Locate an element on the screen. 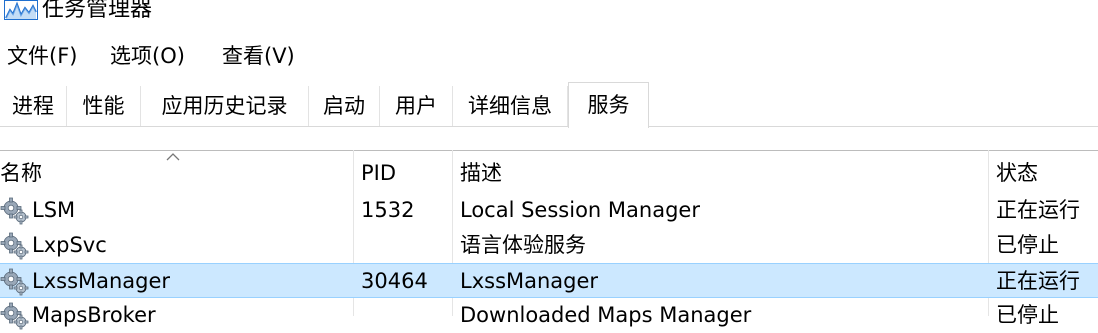 The width and height of the screenshot is (1098, 333). service-description: Local Session Manager is located at coordinates (580, 210).